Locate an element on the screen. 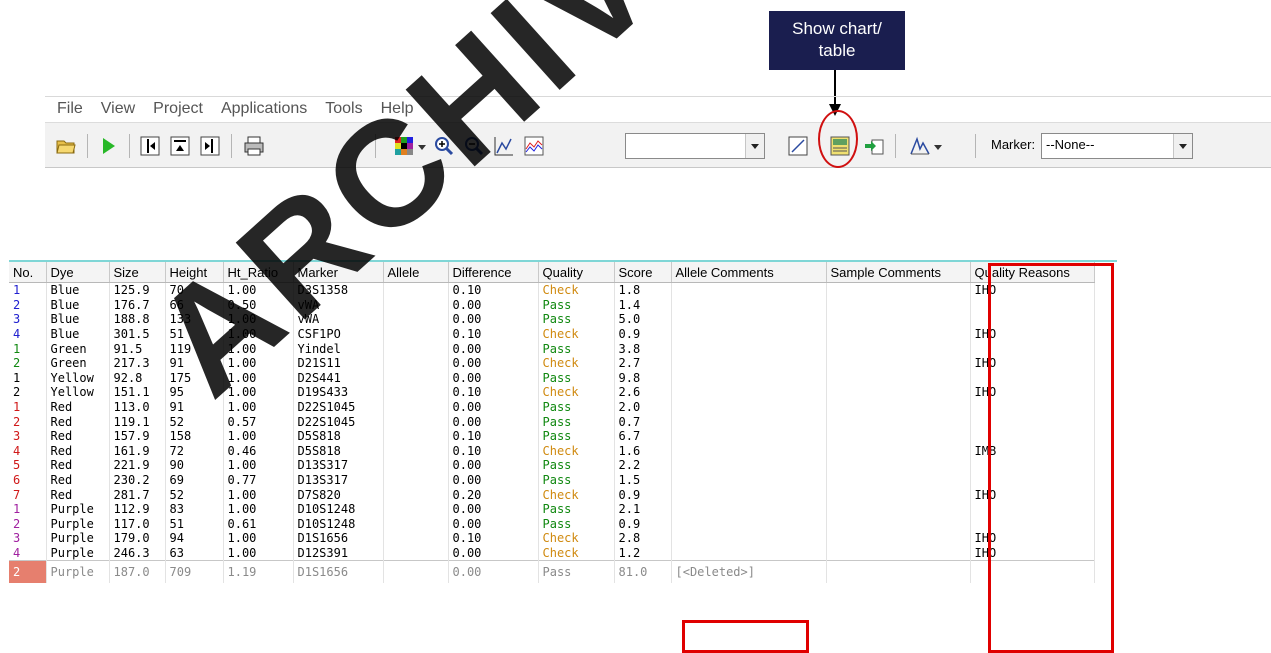 The height and width of the screenshot is (653, 1271). table-row: 4 Purple 246.3 63 1.00 D12S391 0.00 Check 1.2 IHO is located at coordinates (552, 553).